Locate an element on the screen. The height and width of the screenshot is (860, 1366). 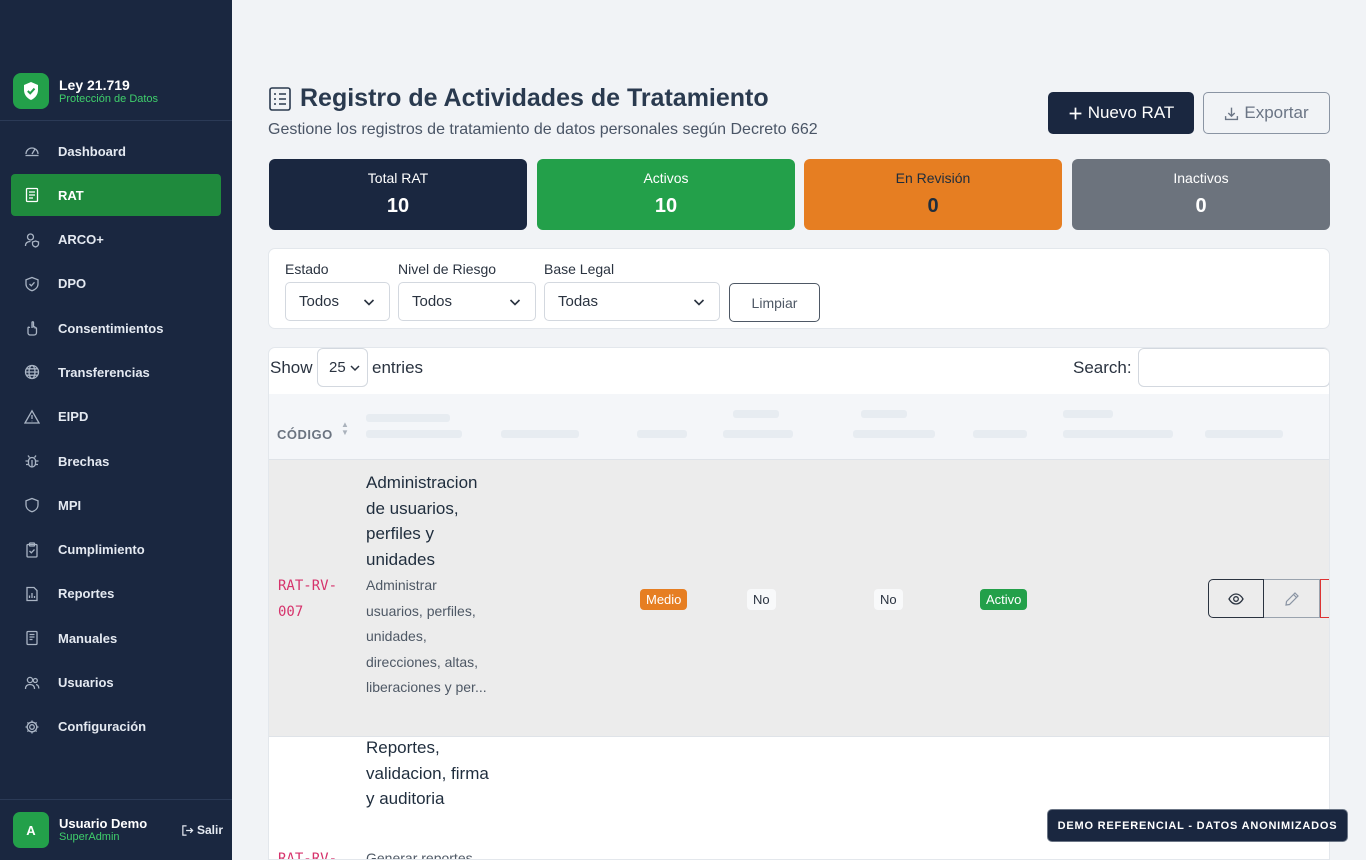
sidebar-item-reportes: Reportes is located at coordinates (116, 594).